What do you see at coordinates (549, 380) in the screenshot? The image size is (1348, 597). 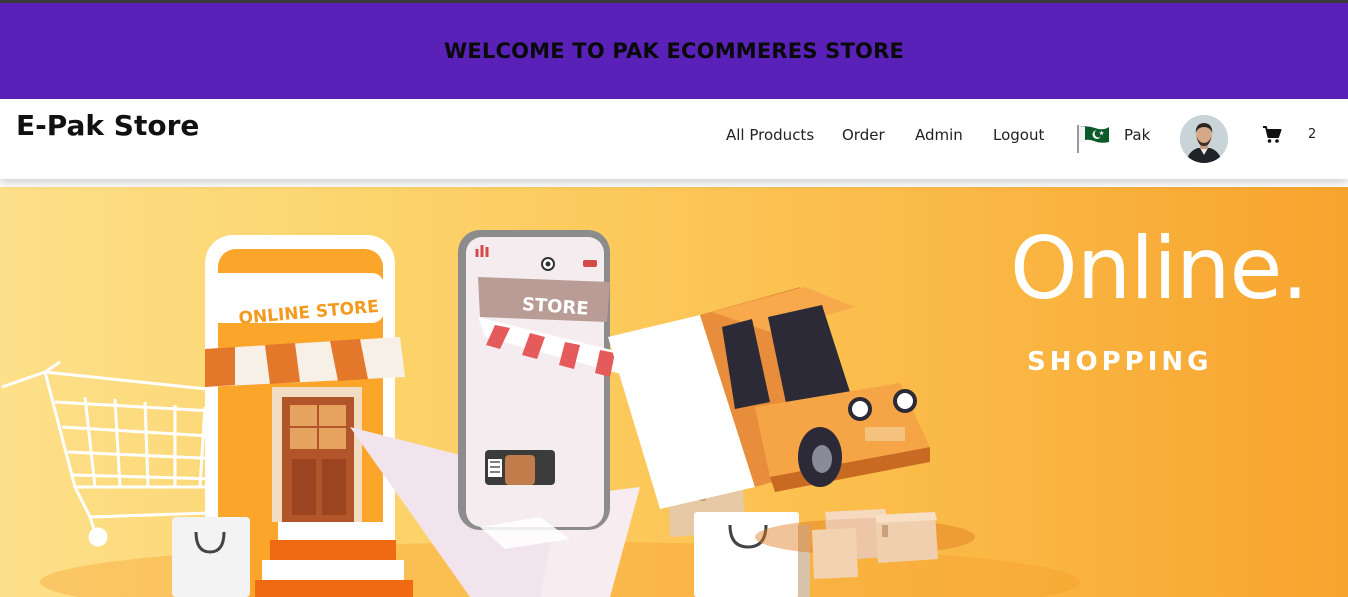 I see `store-smartphone-illustration: STORE` at bounding box center [549, 380].